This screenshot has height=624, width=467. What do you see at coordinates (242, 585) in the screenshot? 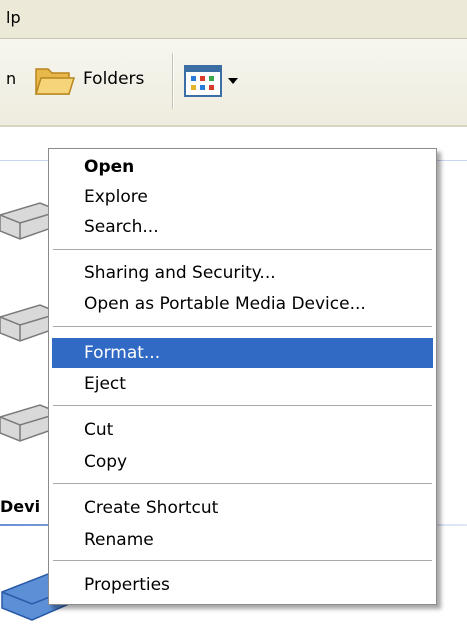
I see `menu-item-properties: Properties` at bounding box center [242, 585].